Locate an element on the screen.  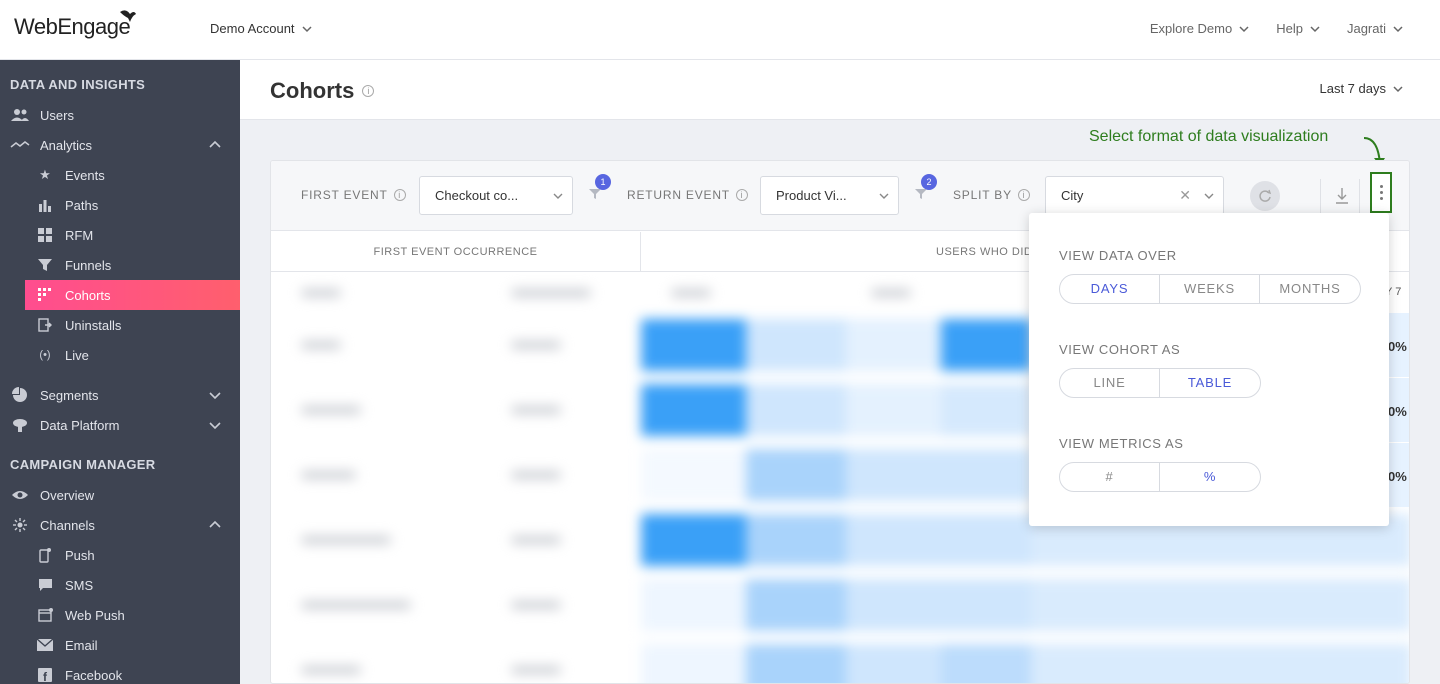
sidebar-item-web-push: Web Push is located at coordinates (132, 615).